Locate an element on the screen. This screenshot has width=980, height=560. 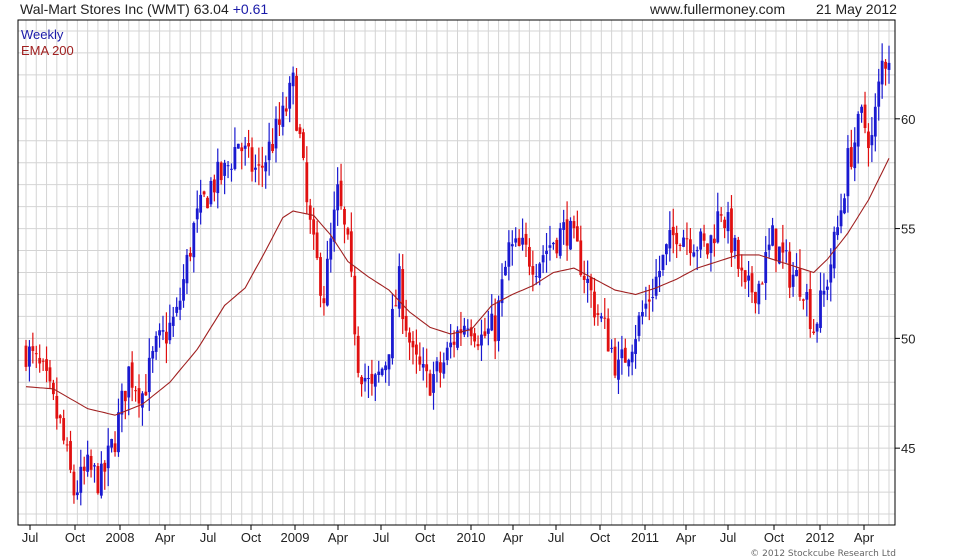
x-tick-label: Oct is located at coordinates (425, 537).